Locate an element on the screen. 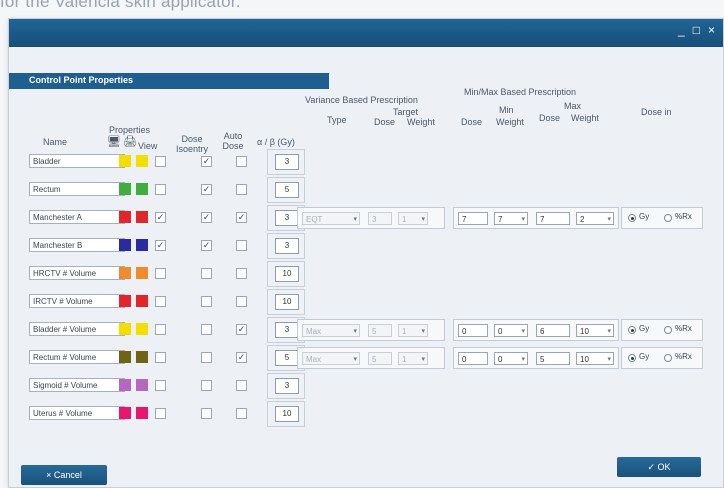 This screenshot has height=488, width=724. min-dose-field: 7 is located at coordinates (473, 218).